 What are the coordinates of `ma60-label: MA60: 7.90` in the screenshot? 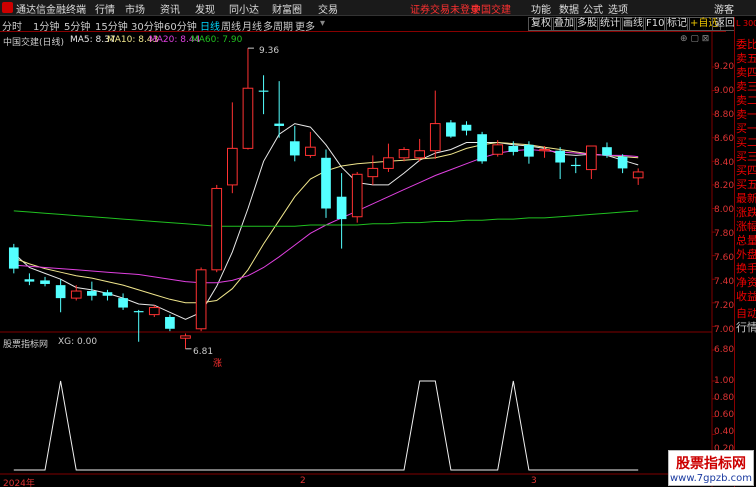 It's located at (217, 40).